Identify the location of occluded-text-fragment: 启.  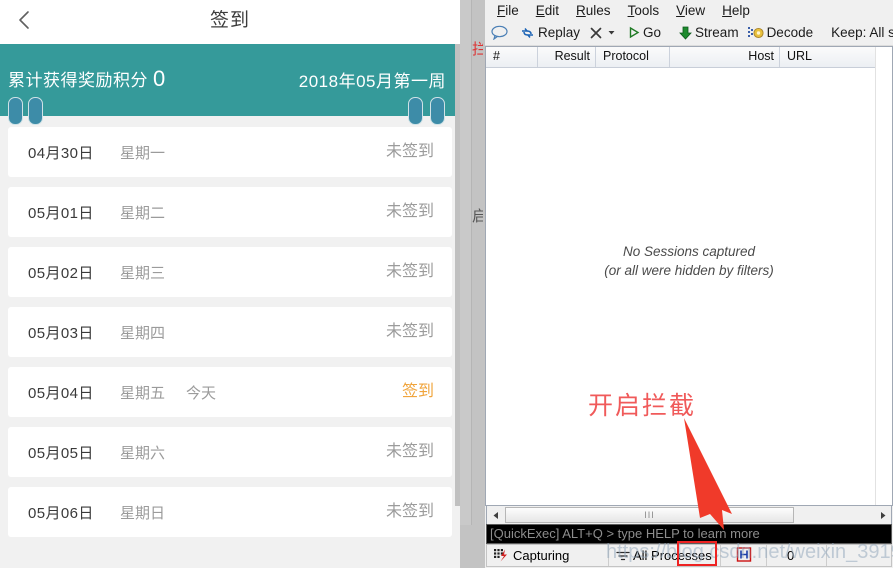
(477, 216).